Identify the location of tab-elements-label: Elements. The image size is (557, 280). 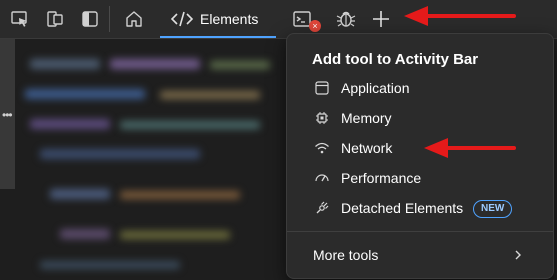
(229, 19).